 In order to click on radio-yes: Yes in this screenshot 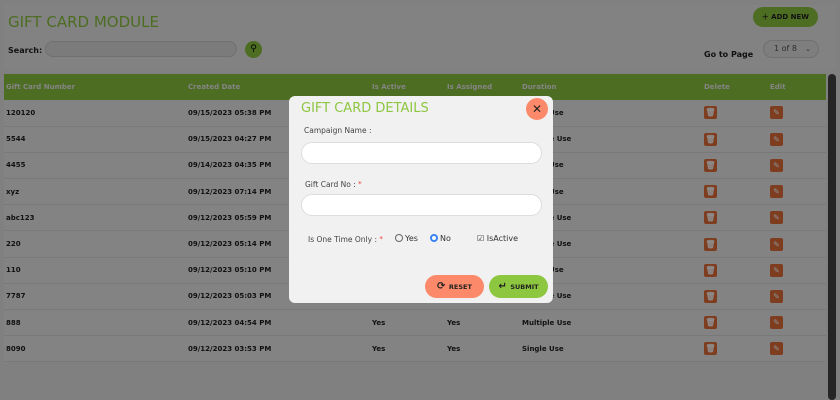, I will do `click(406, 238)`.